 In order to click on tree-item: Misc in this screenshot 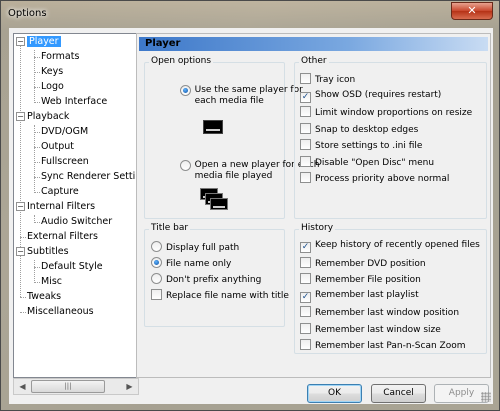, I will do `click(51, 282)`.